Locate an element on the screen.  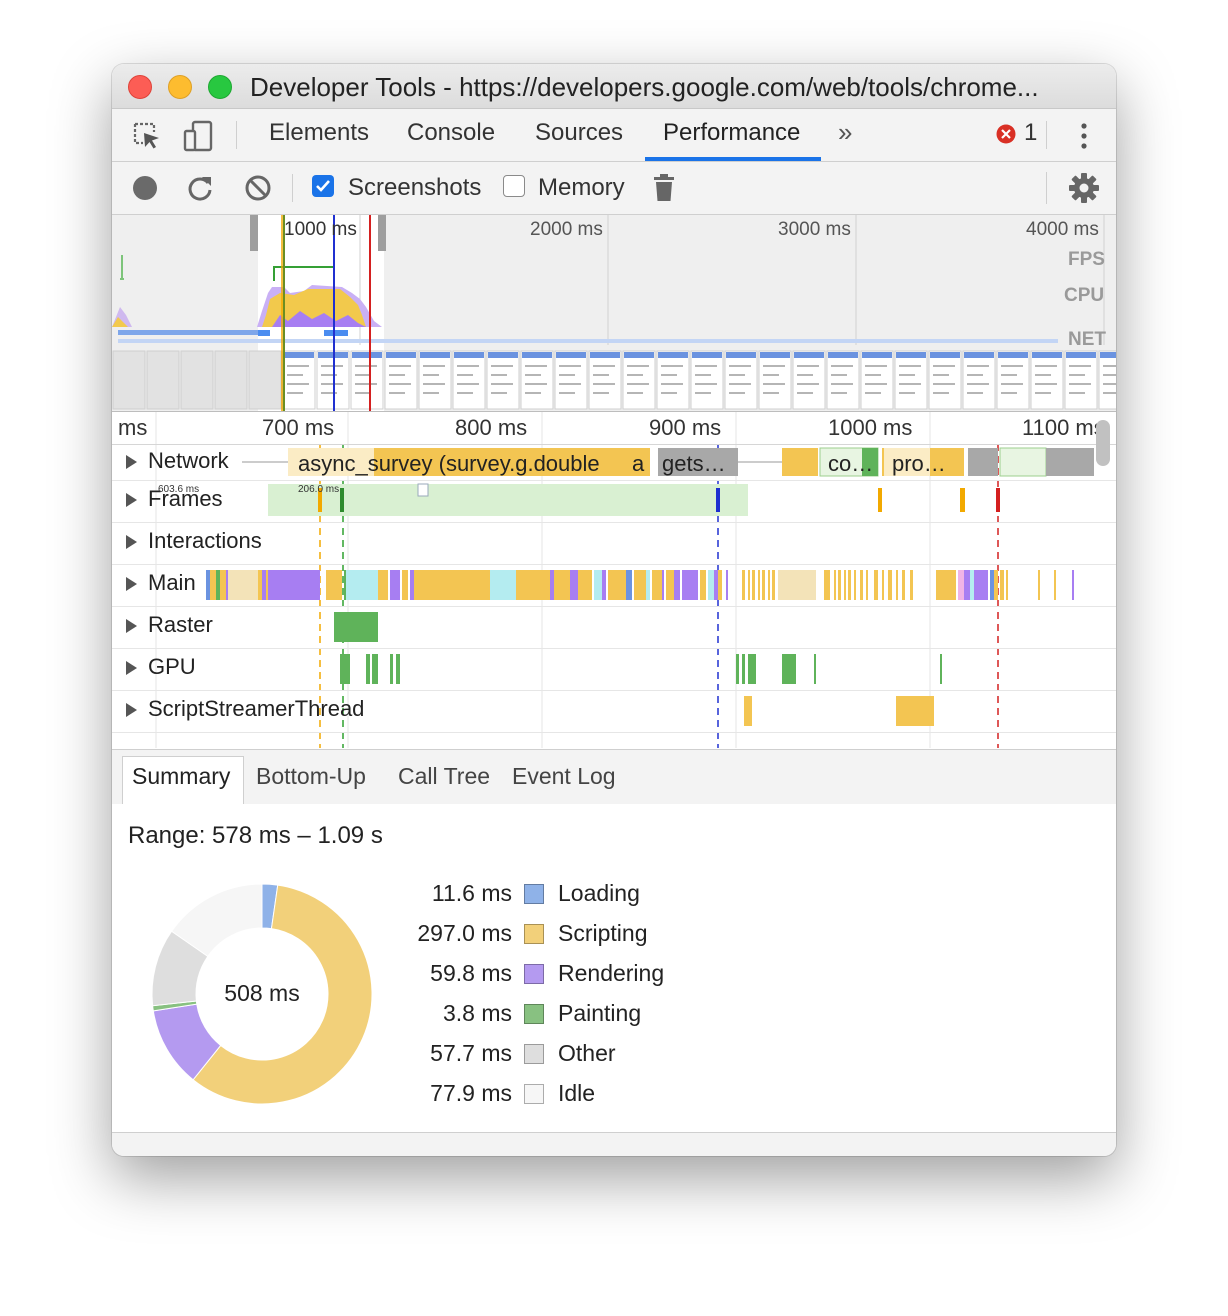
legend-row-scripting: 297.0 ms Scripting is located at coordinates (614, 935).